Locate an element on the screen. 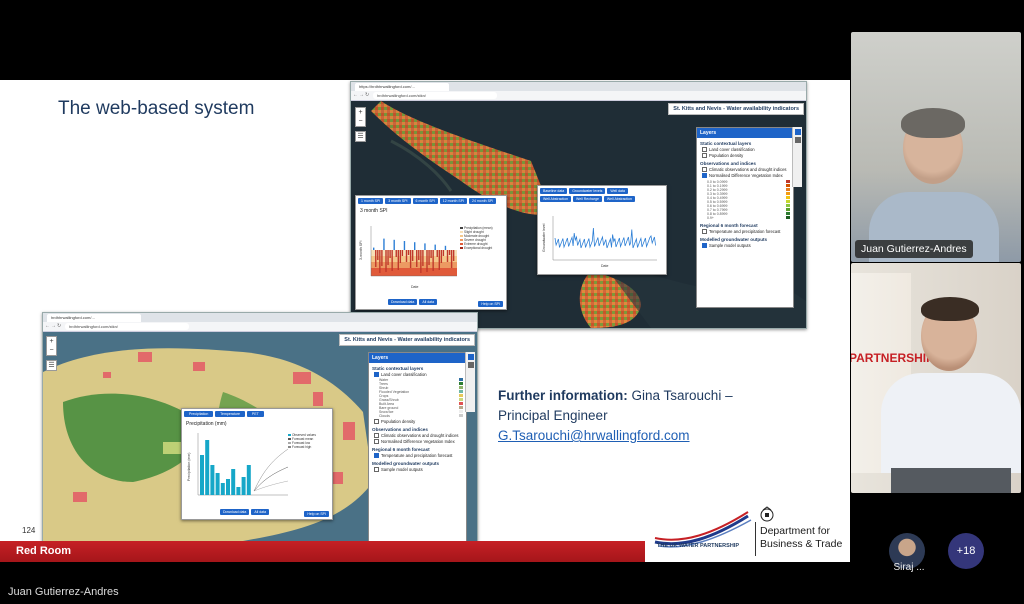 The width and height of the screenshot is (1024, 604). gw-baseline-button: Baseline data is located at coordinates (554, 191).